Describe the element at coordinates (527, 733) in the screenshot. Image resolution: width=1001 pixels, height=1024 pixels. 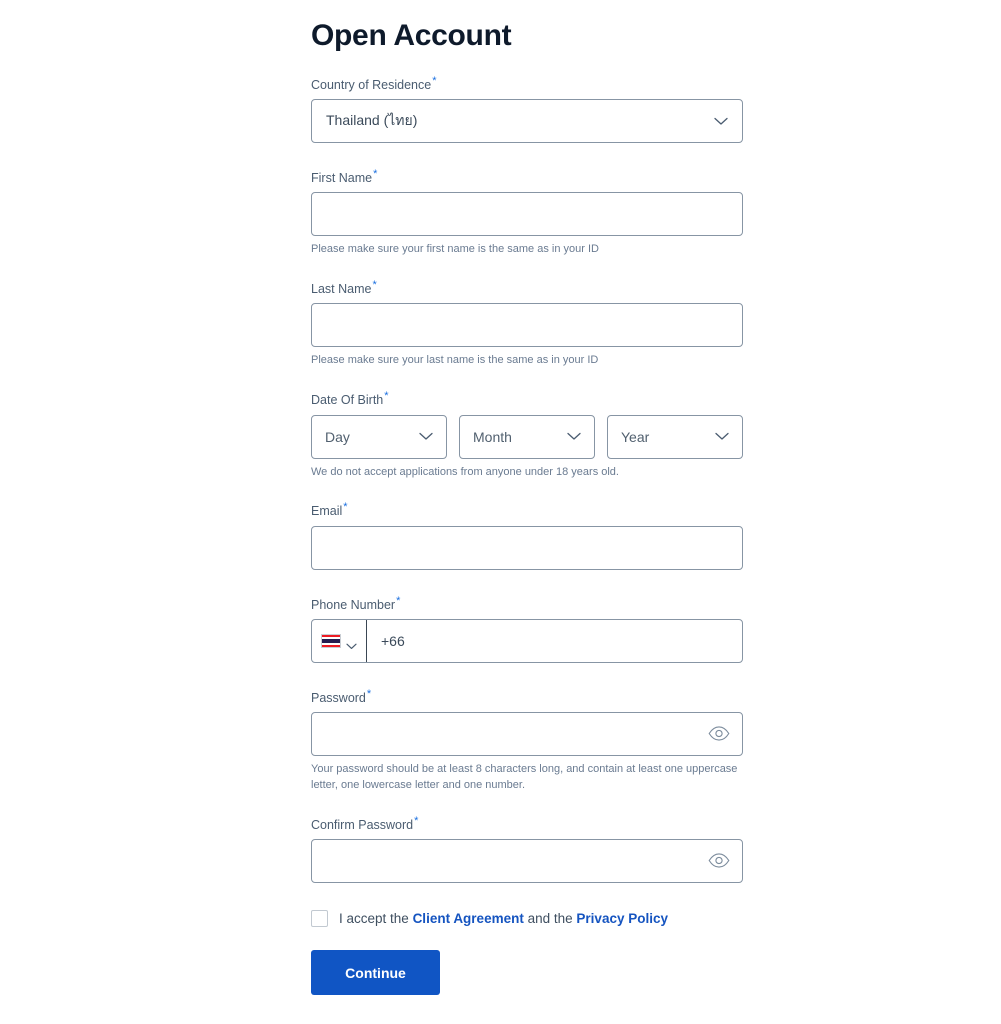
I see `password-input` at that location.